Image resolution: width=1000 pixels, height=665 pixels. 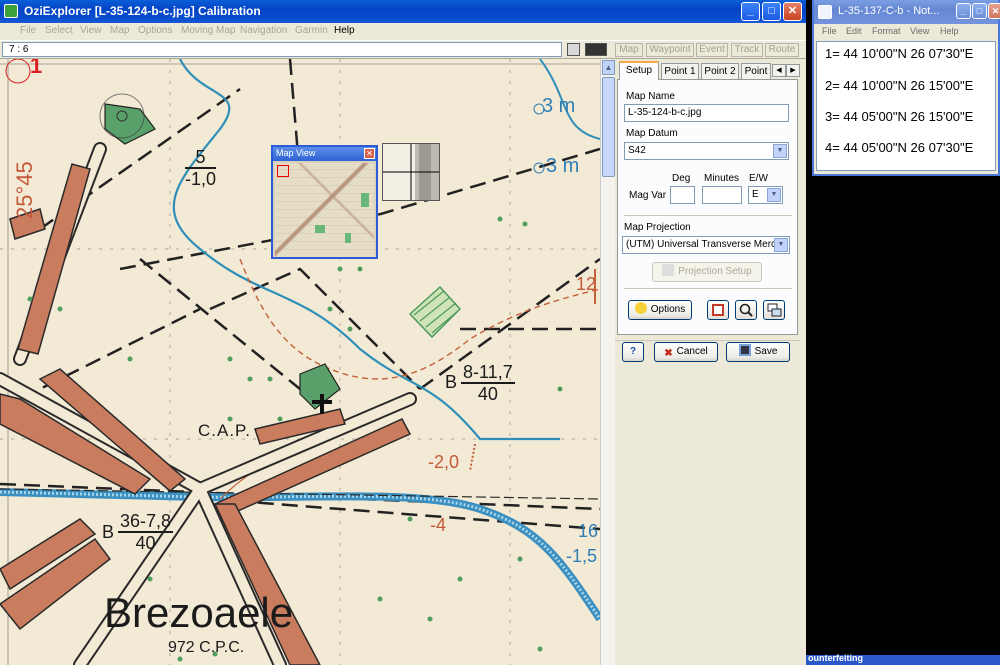 I want to click on view-tab-map: Map, so click(x=629, y=50).